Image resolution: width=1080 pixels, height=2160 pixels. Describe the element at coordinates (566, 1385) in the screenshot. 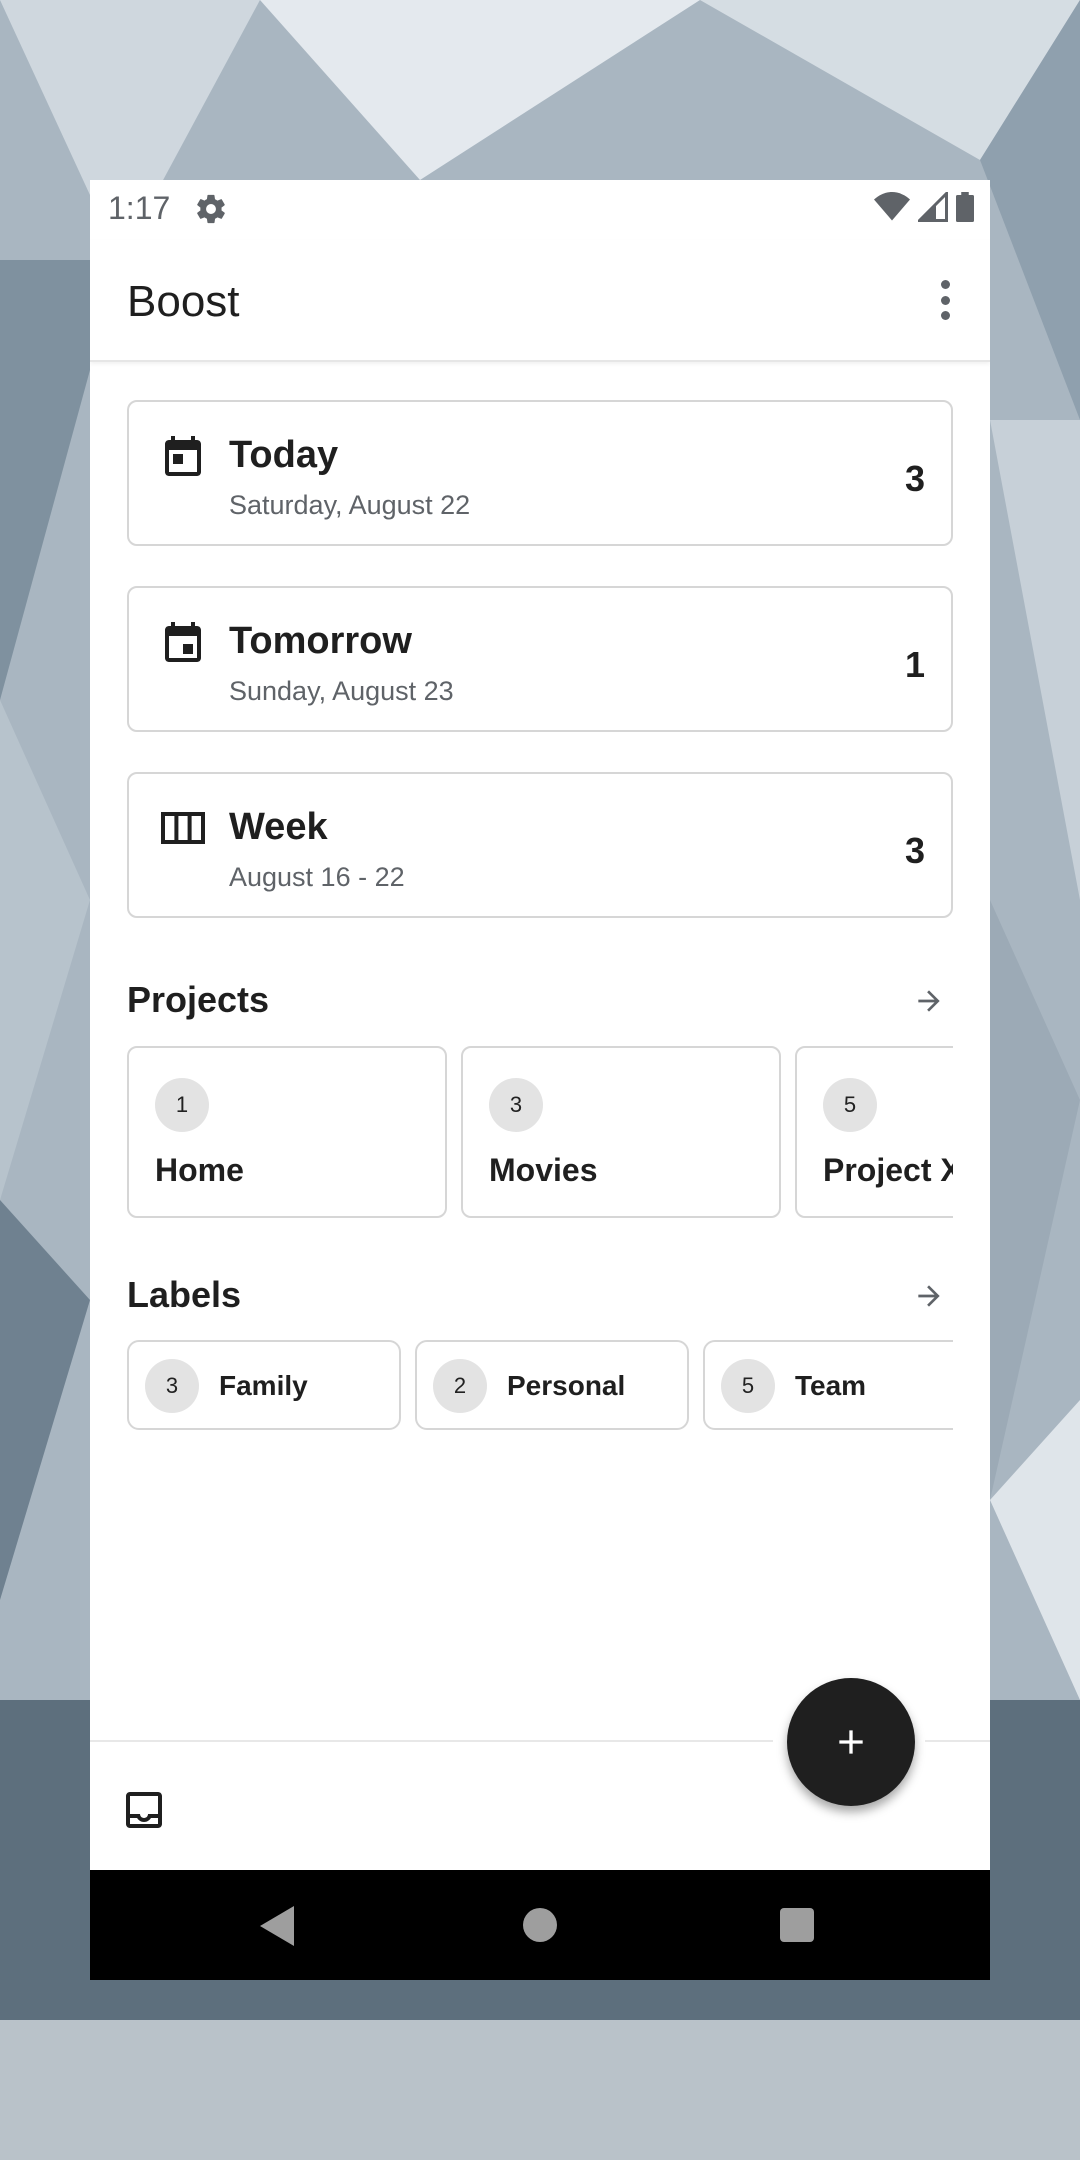

I see `label-name: Personal` at that location.